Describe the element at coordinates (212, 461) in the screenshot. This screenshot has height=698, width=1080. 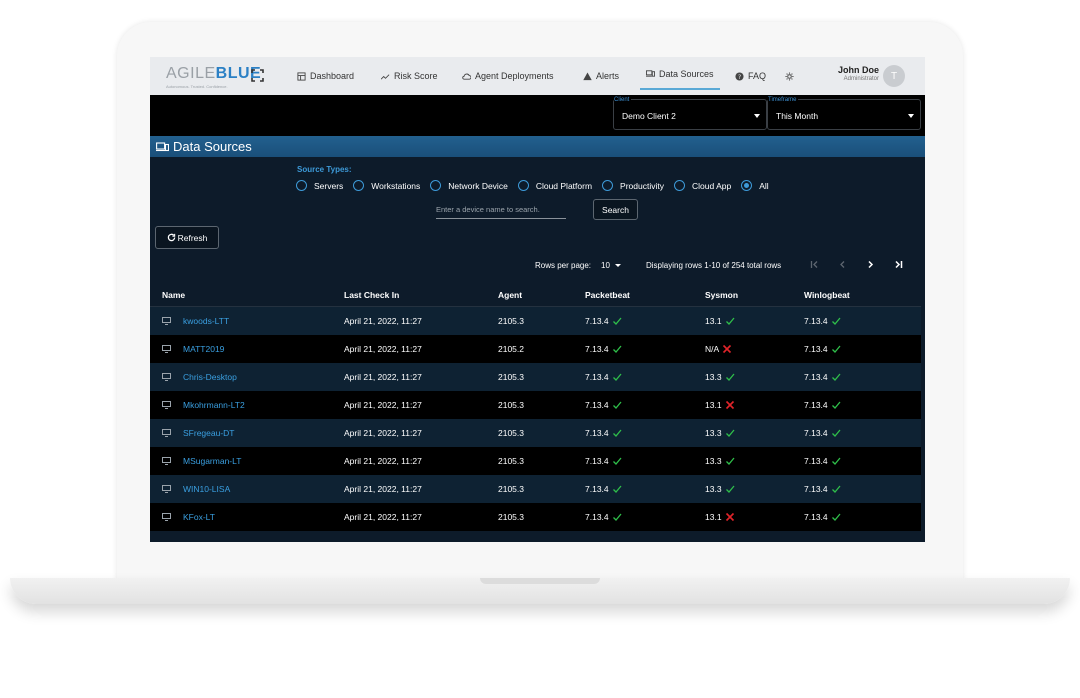
I see `device-name-link: MSugarman-LT` at that location.